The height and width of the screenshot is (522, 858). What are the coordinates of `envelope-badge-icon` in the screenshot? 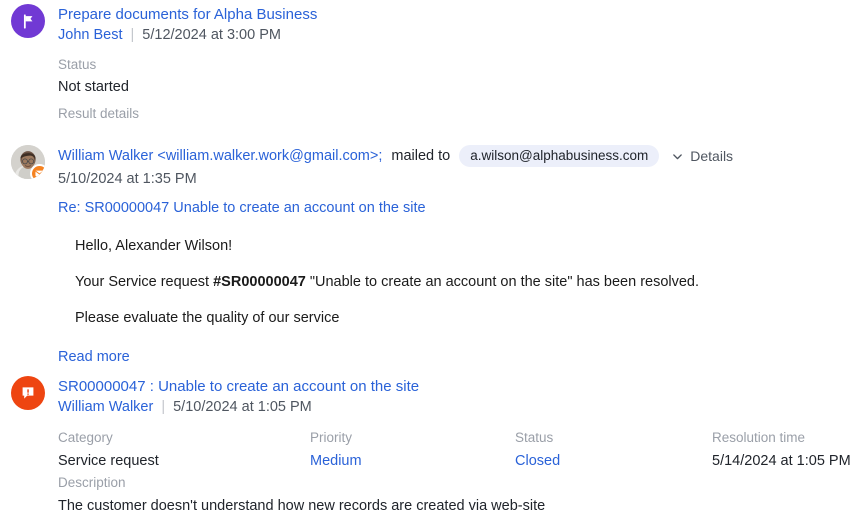 It's located at (37, 171).